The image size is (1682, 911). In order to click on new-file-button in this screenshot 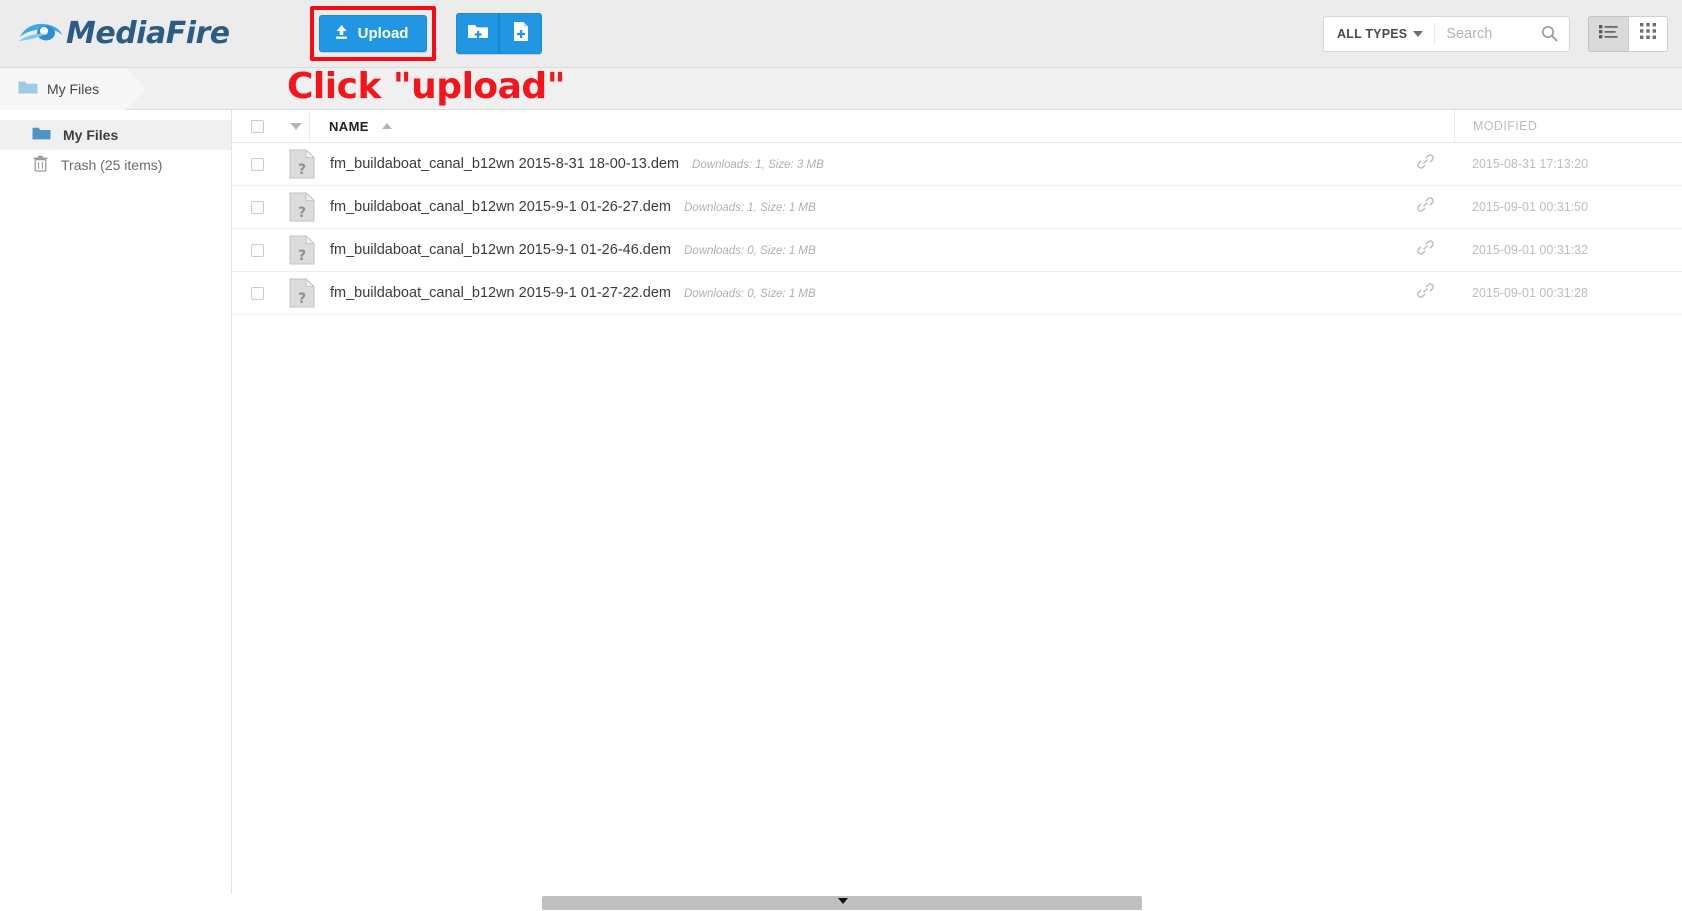, I will do `click(521, 33)`.